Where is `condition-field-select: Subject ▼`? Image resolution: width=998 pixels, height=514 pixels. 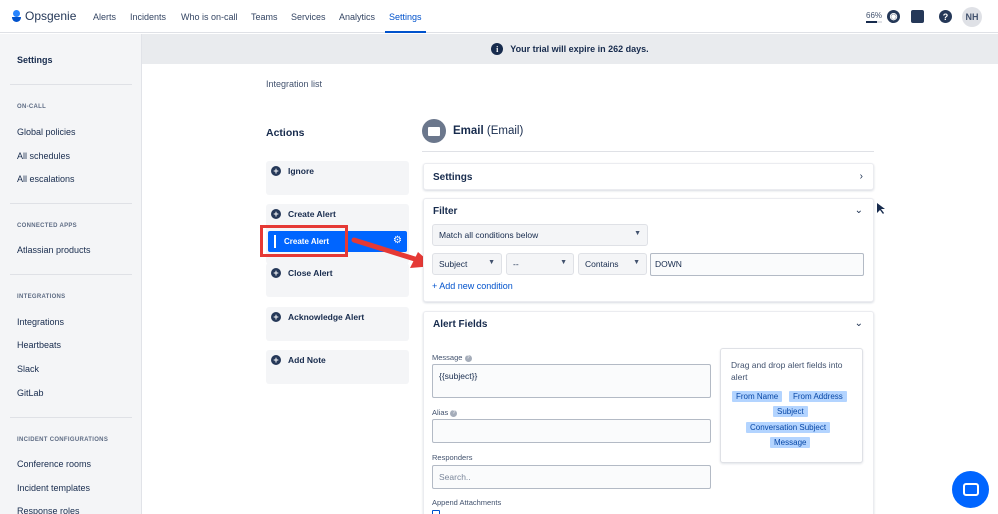
condition-field-select: Subject ▼ is located at coordinates (467, 264).